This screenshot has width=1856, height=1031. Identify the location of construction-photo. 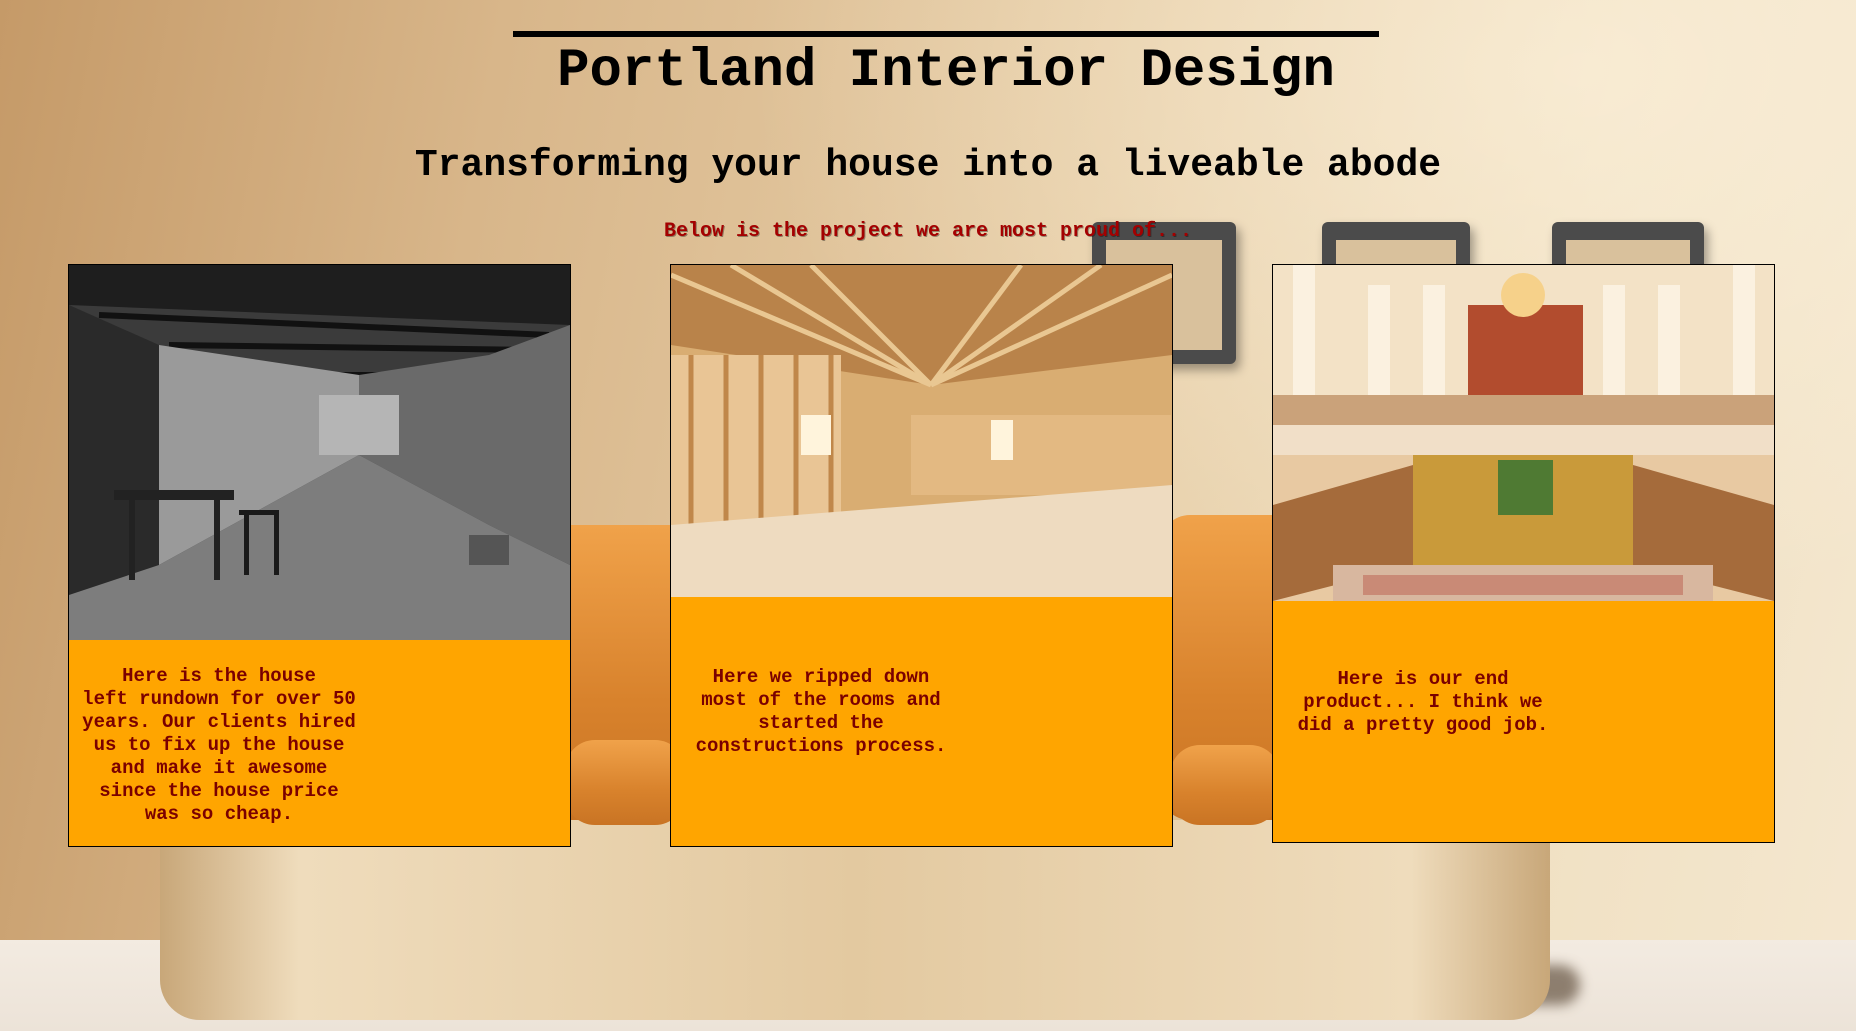
(921, 431).